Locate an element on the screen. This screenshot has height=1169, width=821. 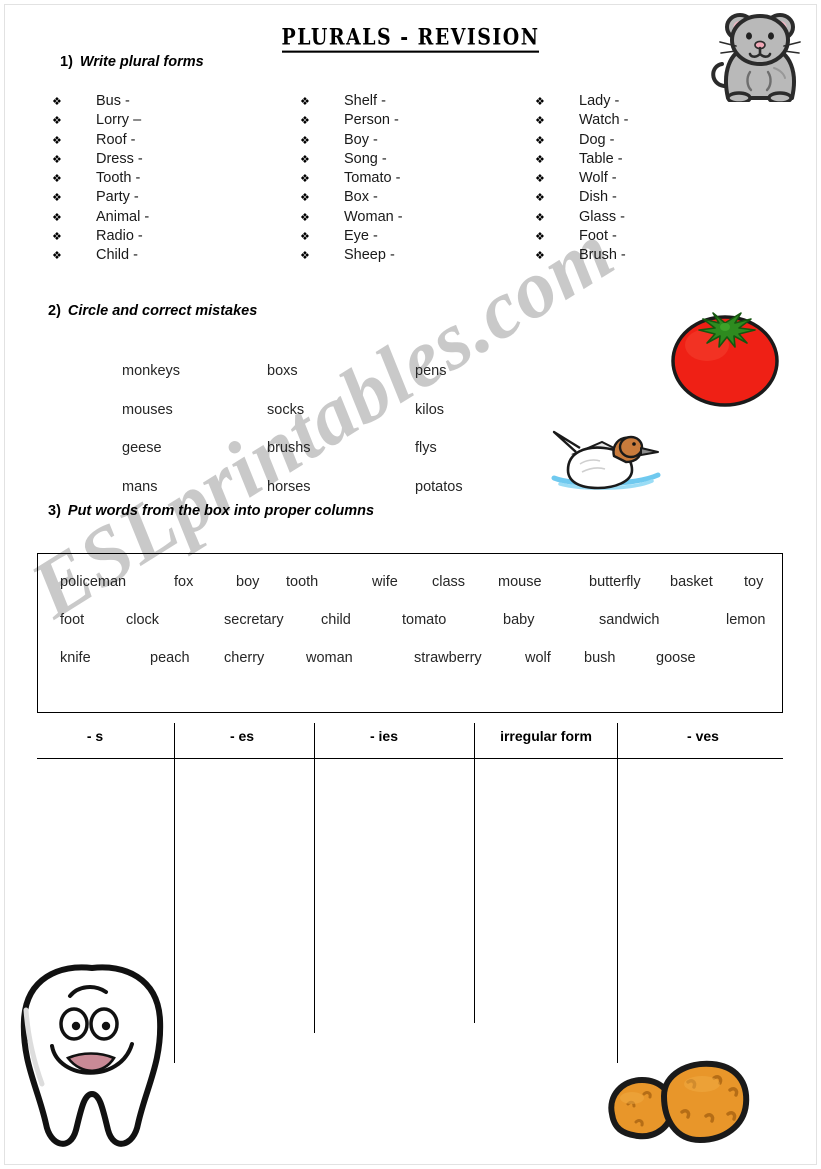
list-item: ❖ Lorry – is located at coordinates (100, 121).